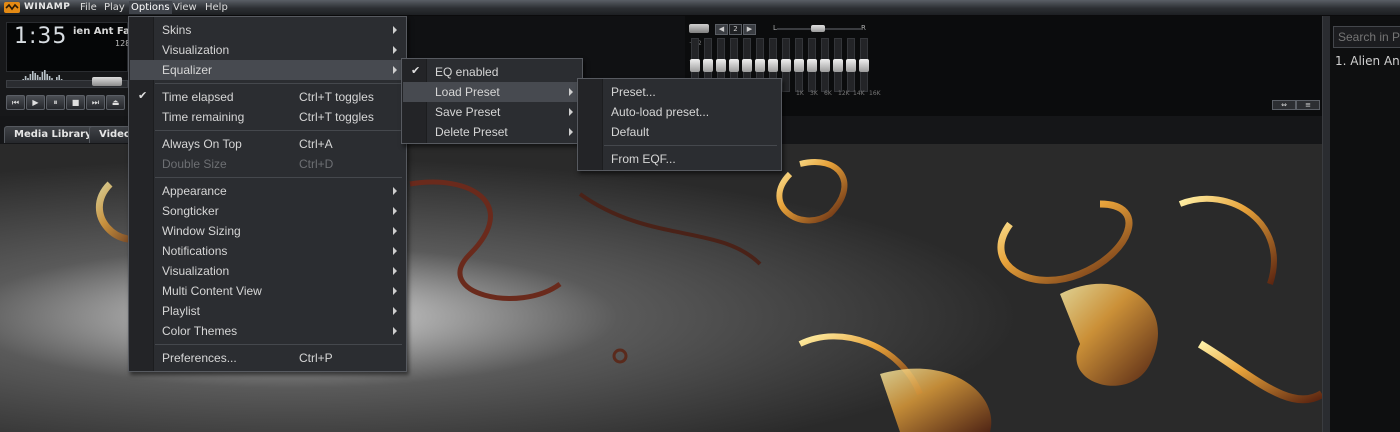 The height and width of the screenshot is (432, 1400). Describe the element at coordinates (1308, 105) in the screenshot. I see `eq-menu-button: ≡` at that location.